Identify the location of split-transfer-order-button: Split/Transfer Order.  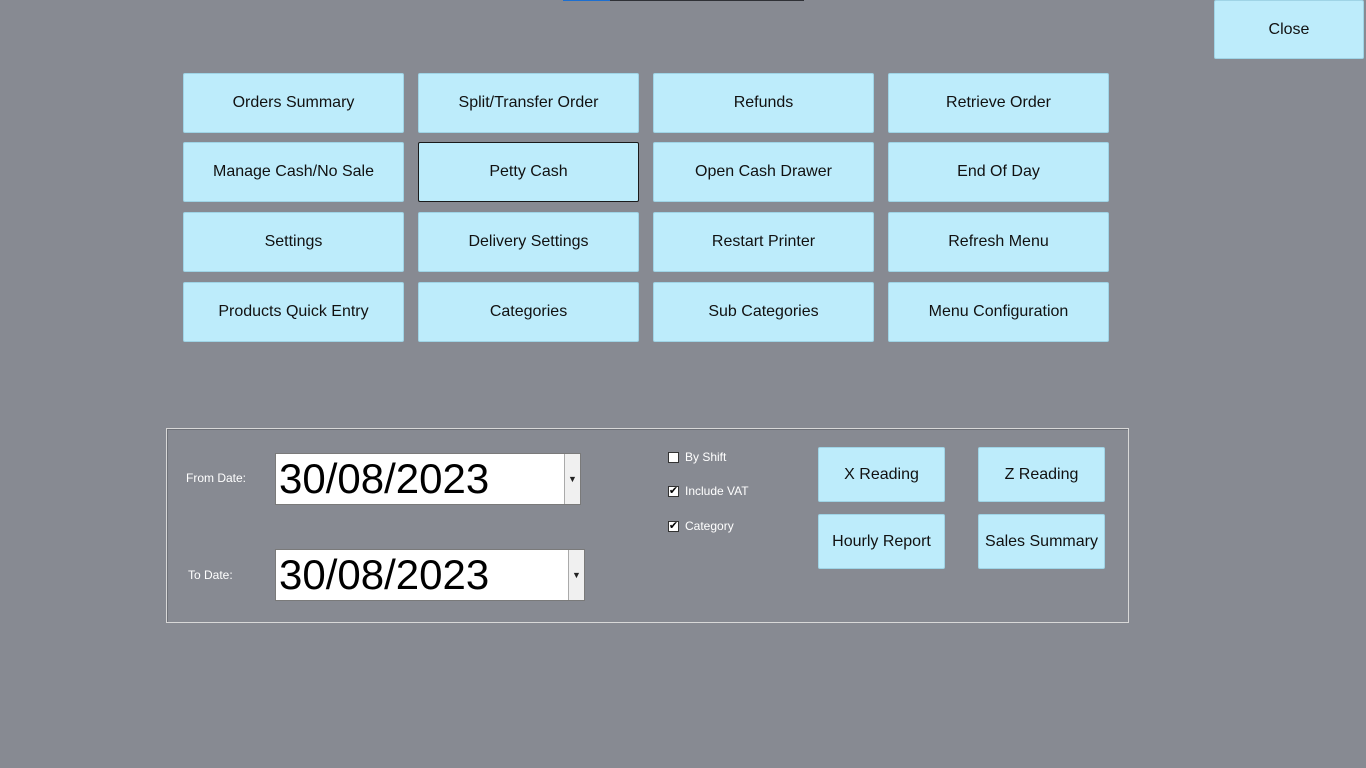
(528, 103).